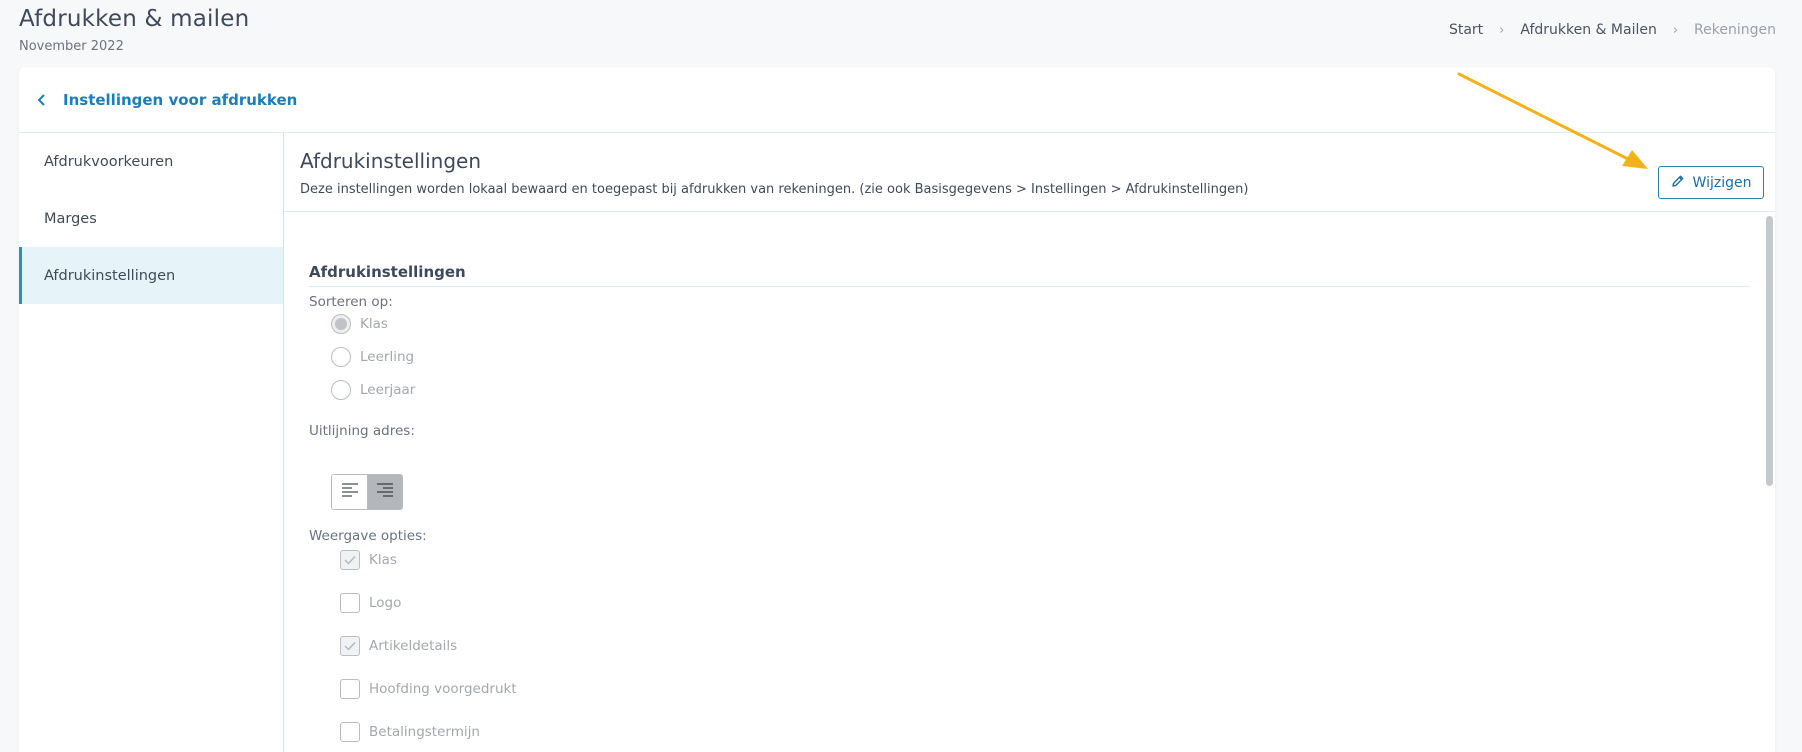 This screenshot has width=1802, height=752. Describe the element at coordinates (1029, 275) in the screenshot. I see `form-section-title: Afdrukinstellingen` at that location.